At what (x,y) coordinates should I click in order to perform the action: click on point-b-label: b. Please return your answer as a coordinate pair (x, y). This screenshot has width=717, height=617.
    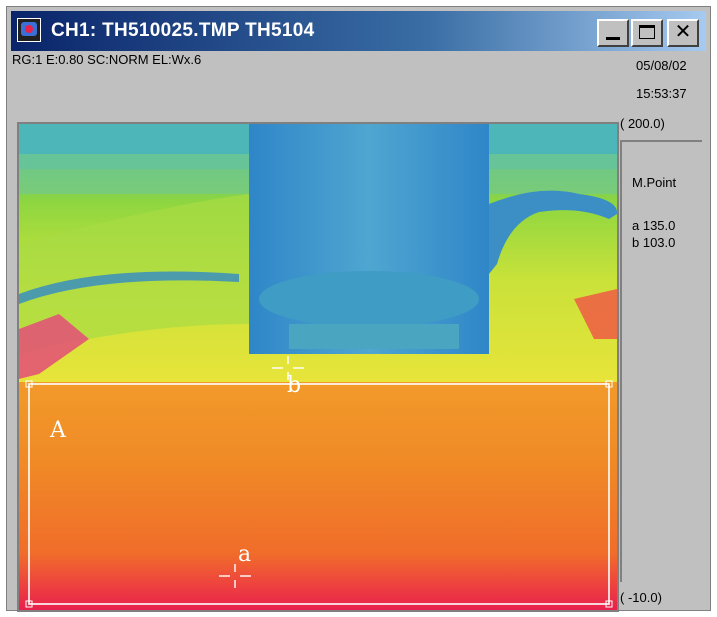
    Looking at the image, I should click on (294, 385).